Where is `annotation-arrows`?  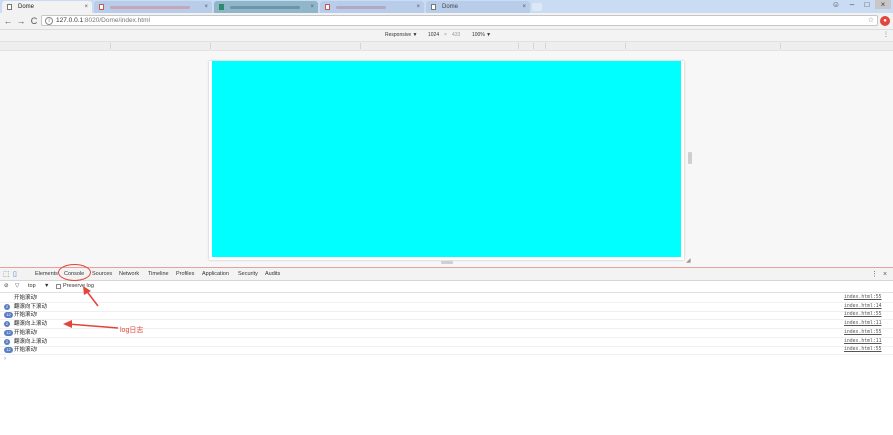
annotation-arrows is located at coordinates (91, 307).